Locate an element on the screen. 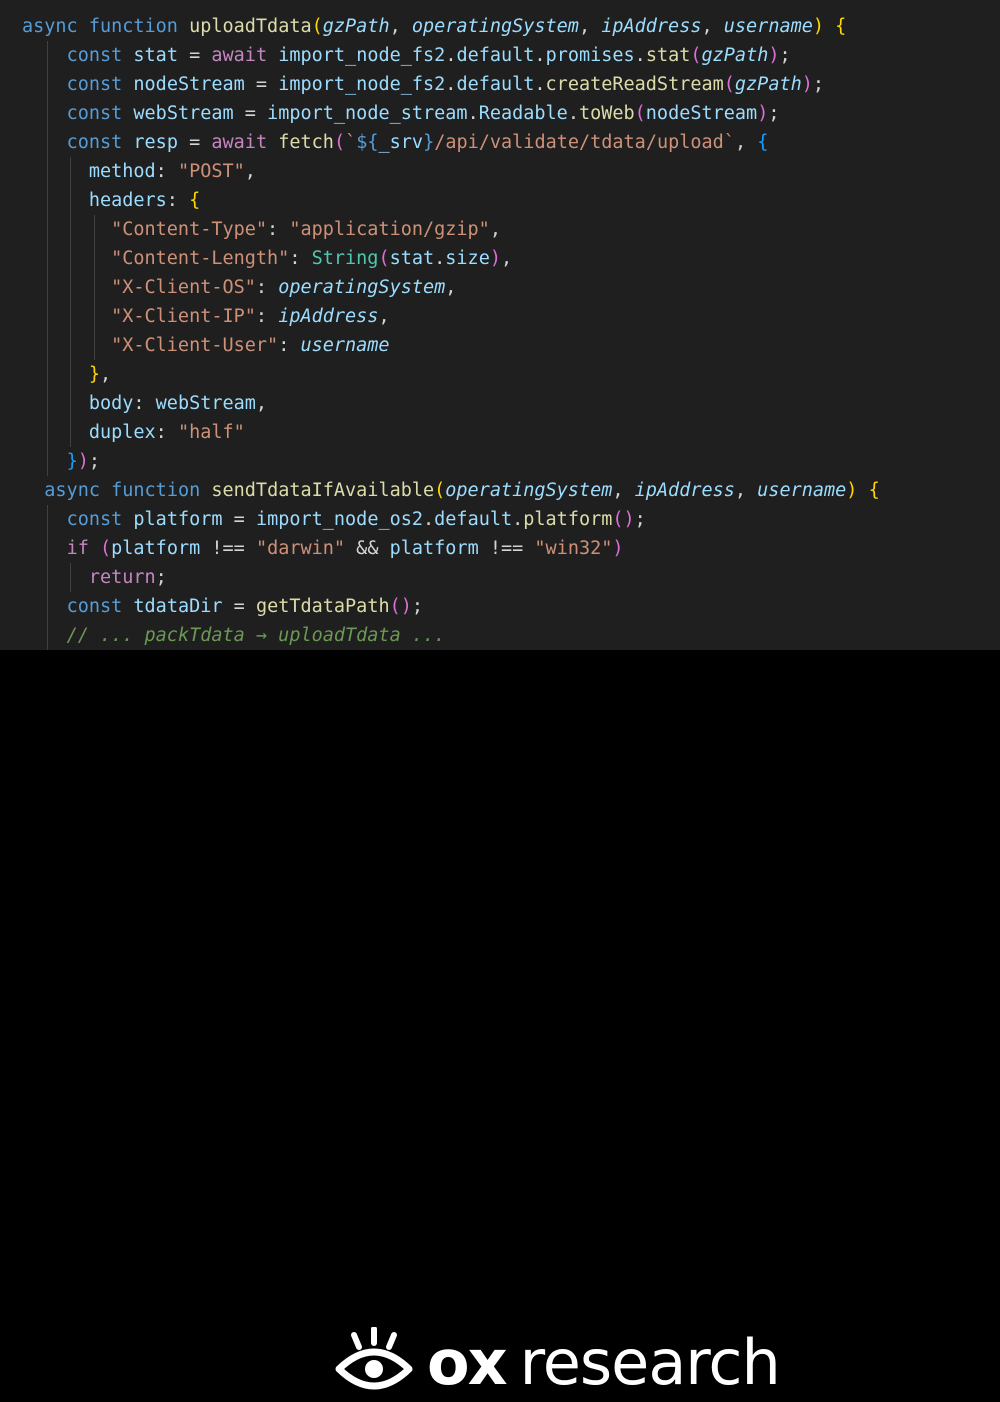 This screenshot has height=1402, width=1000. code-token: stat is located at coordinates (668, 55).